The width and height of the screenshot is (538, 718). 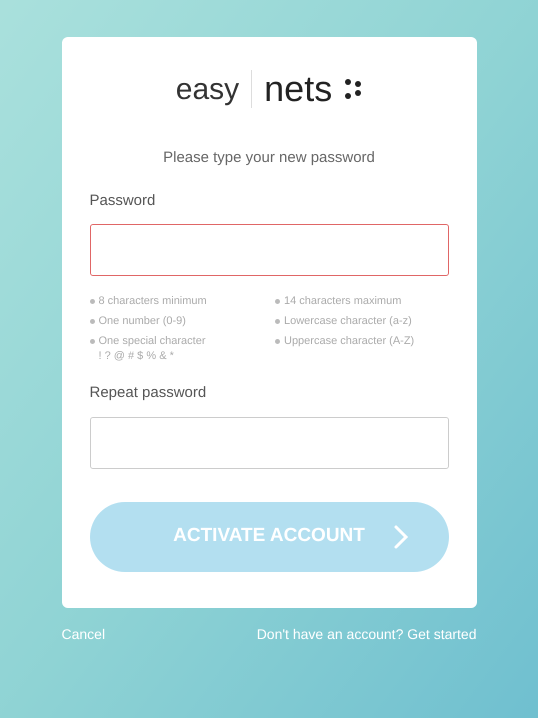 I want to click on requirement-text: One special character ! ? @ # $ % & *, so click(x=152, y=349).